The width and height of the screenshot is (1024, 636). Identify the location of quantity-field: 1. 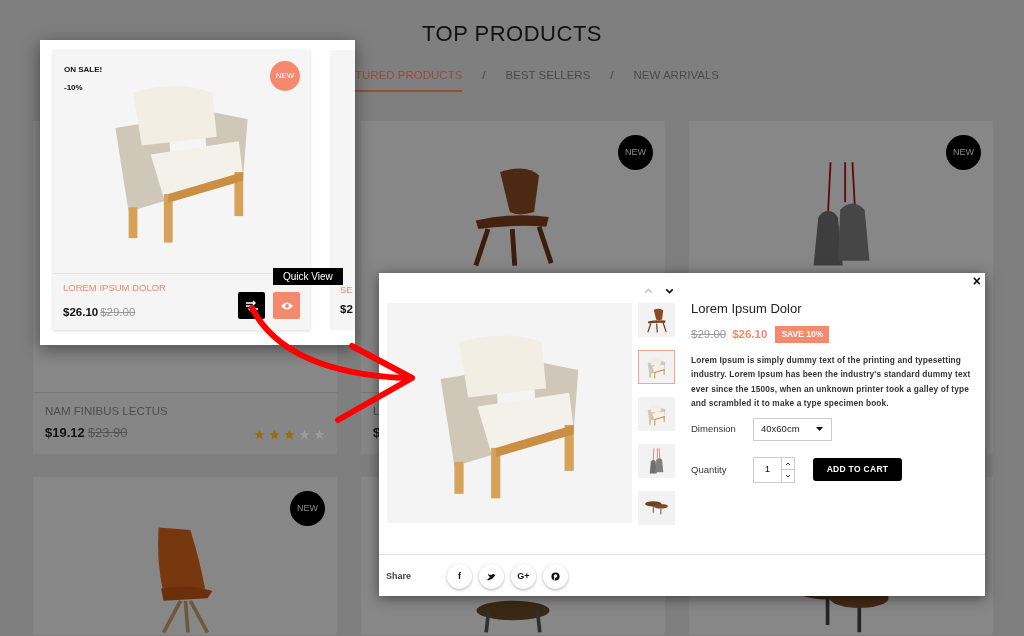
(767, 469).